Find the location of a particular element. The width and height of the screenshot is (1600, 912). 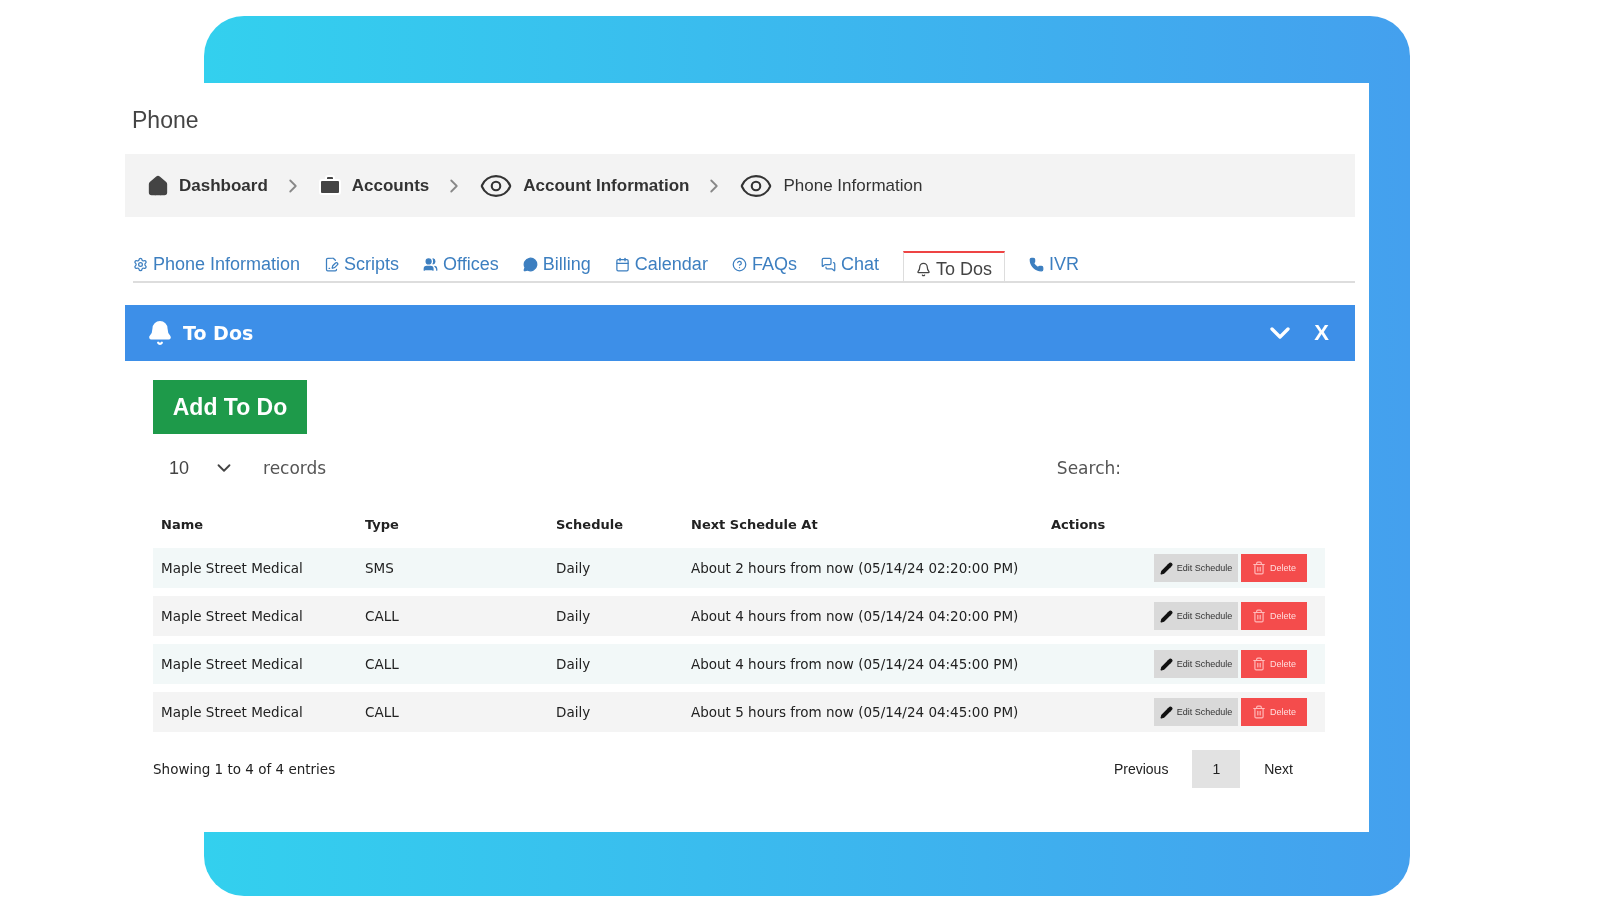

tab: IVR is located at coordinates (1053, 267).